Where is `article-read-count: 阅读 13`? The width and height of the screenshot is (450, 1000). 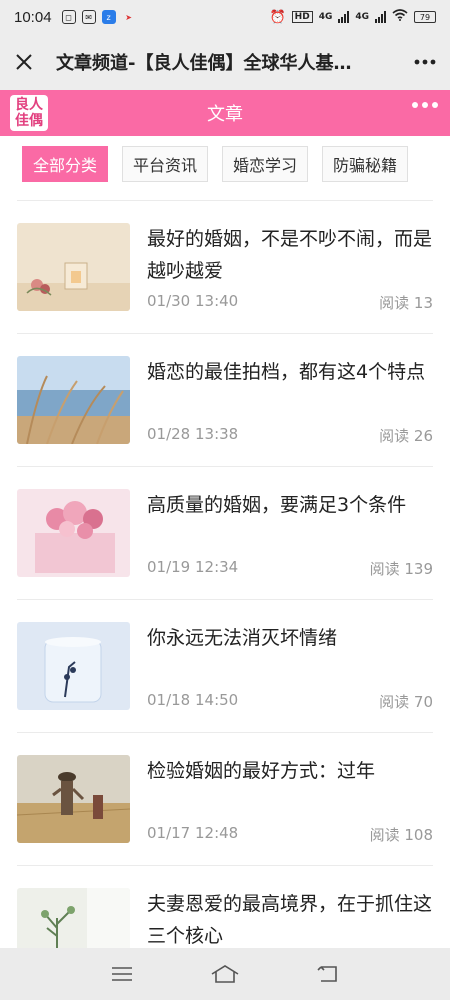 article-read-count: 阅读 13 is located at coordinates (406, 303).